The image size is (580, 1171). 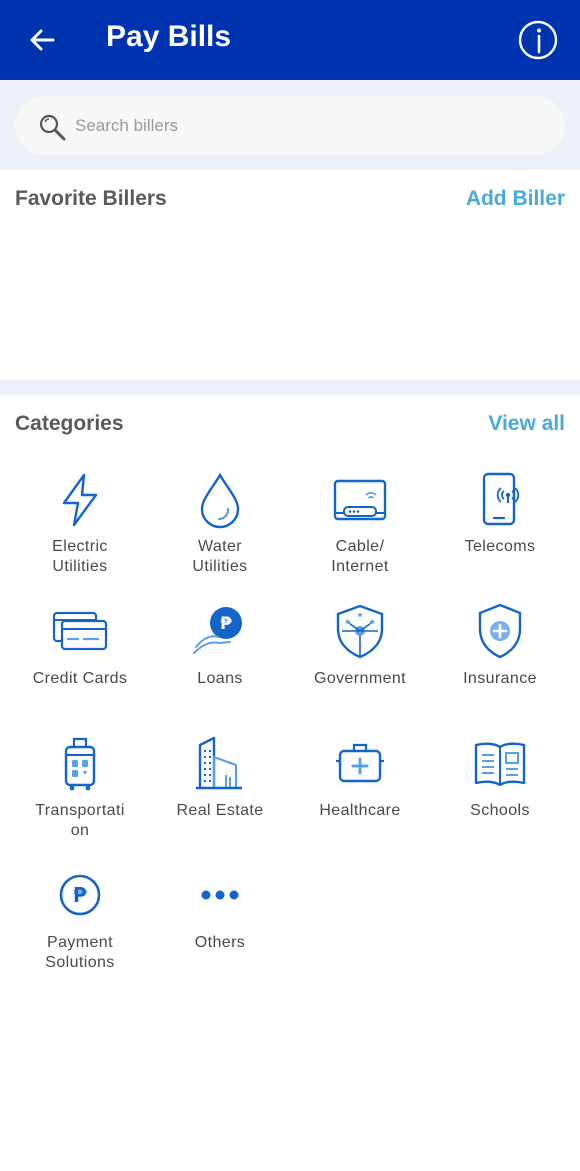 I want to click on info-icon, so click(x=538, y=40).